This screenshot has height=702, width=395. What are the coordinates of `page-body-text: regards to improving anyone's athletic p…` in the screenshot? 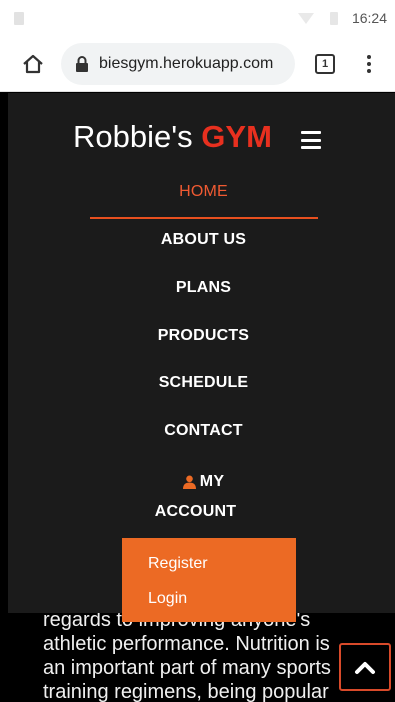 It's located at (213, 655).